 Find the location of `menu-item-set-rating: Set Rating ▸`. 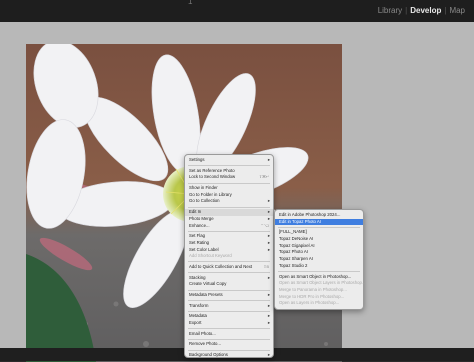

menu-item-set-rating: Set Rating ▸ is located at coordinates (229, 243).